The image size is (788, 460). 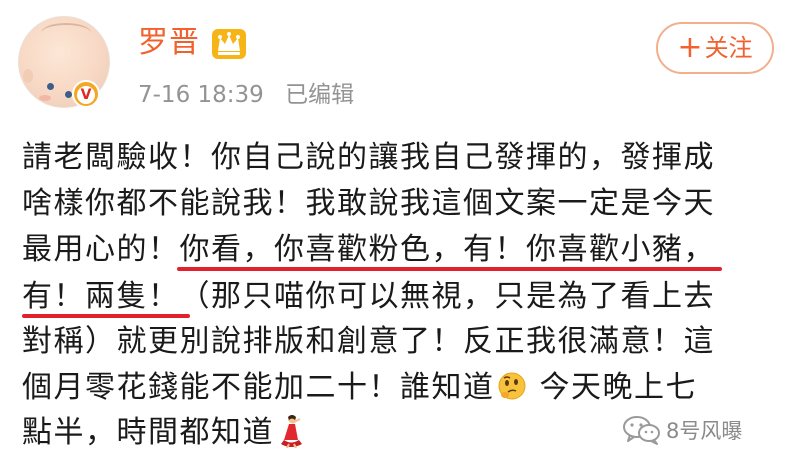 I want to click on plus-icon: +, so click(x=690, y=47).